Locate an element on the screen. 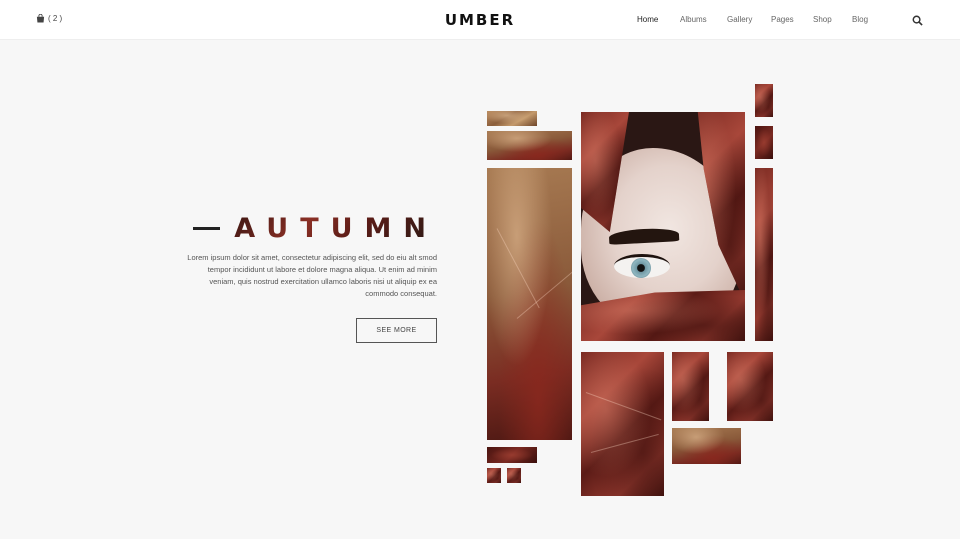  nav-shop: Shop is located at coordinates (822, 19).